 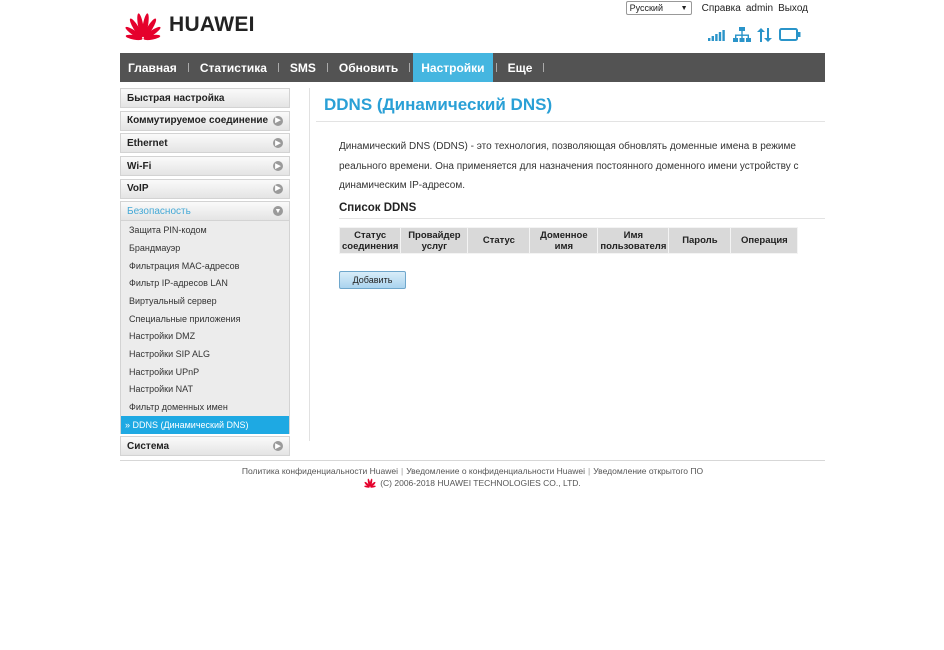 I want to click on top-links: Русский ▼ Справка admin Выход, so click(x=716, y=8).